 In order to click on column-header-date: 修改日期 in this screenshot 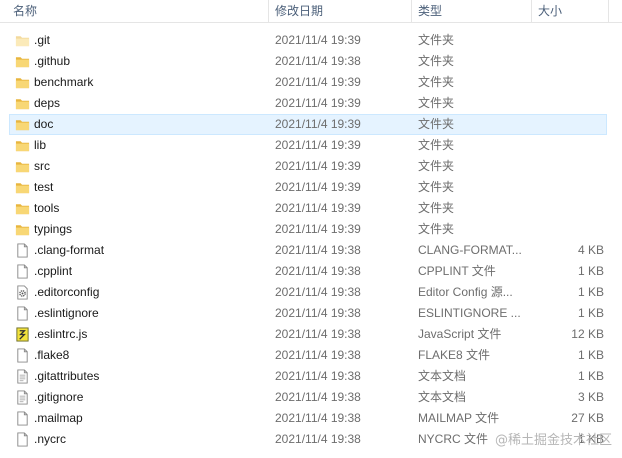, I will do `click(299, 11)`.